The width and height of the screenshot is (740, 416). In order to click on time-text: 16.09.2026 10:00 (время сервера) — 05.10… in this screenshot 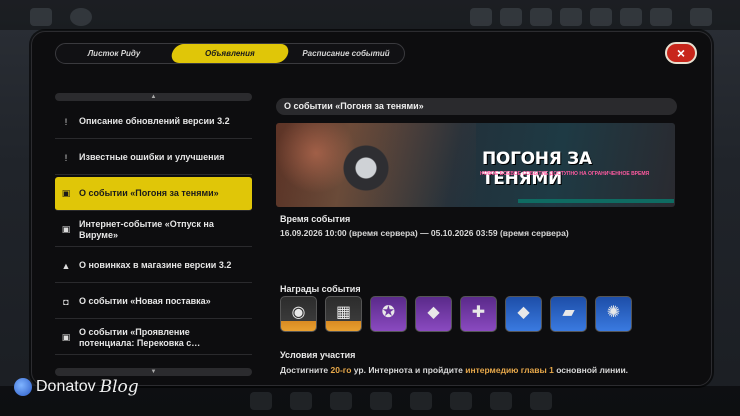, I will do `click(424, 233)`.